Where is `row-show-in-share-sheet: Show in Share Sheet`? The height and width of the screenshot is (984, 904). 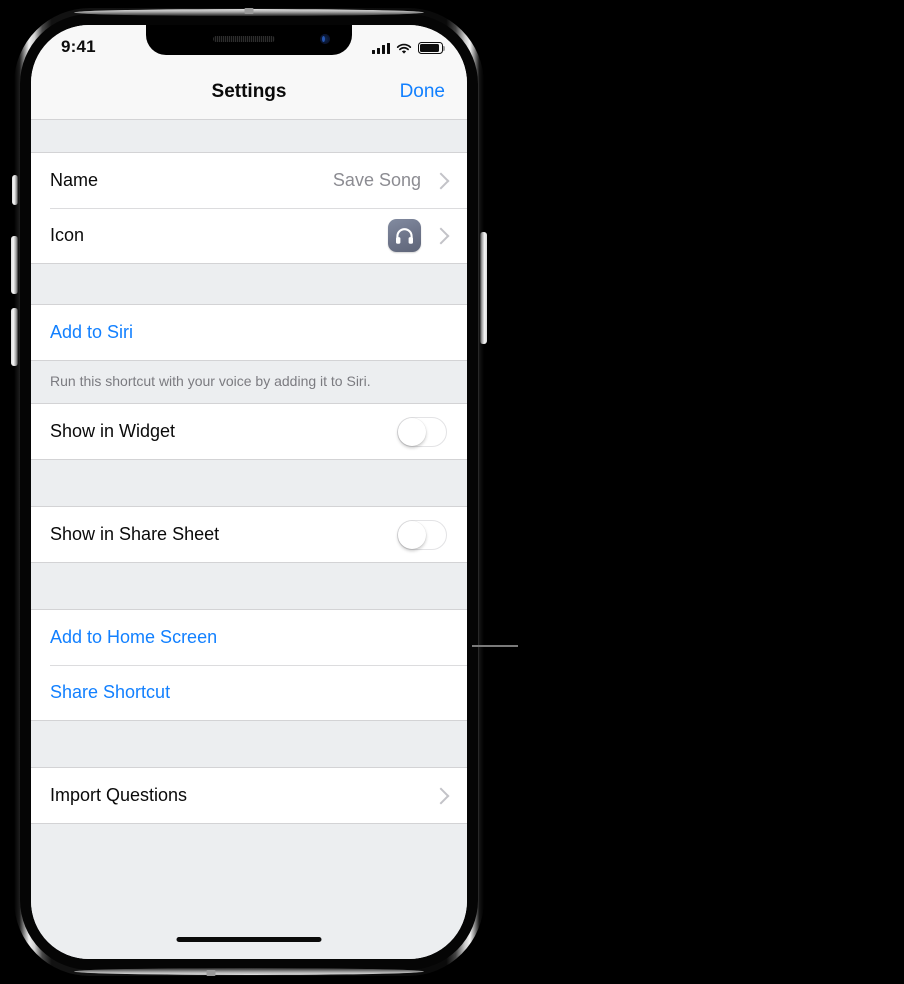 row-show-in-share-sheet: Show in Share Sheet is located at coordinates (249, 535).